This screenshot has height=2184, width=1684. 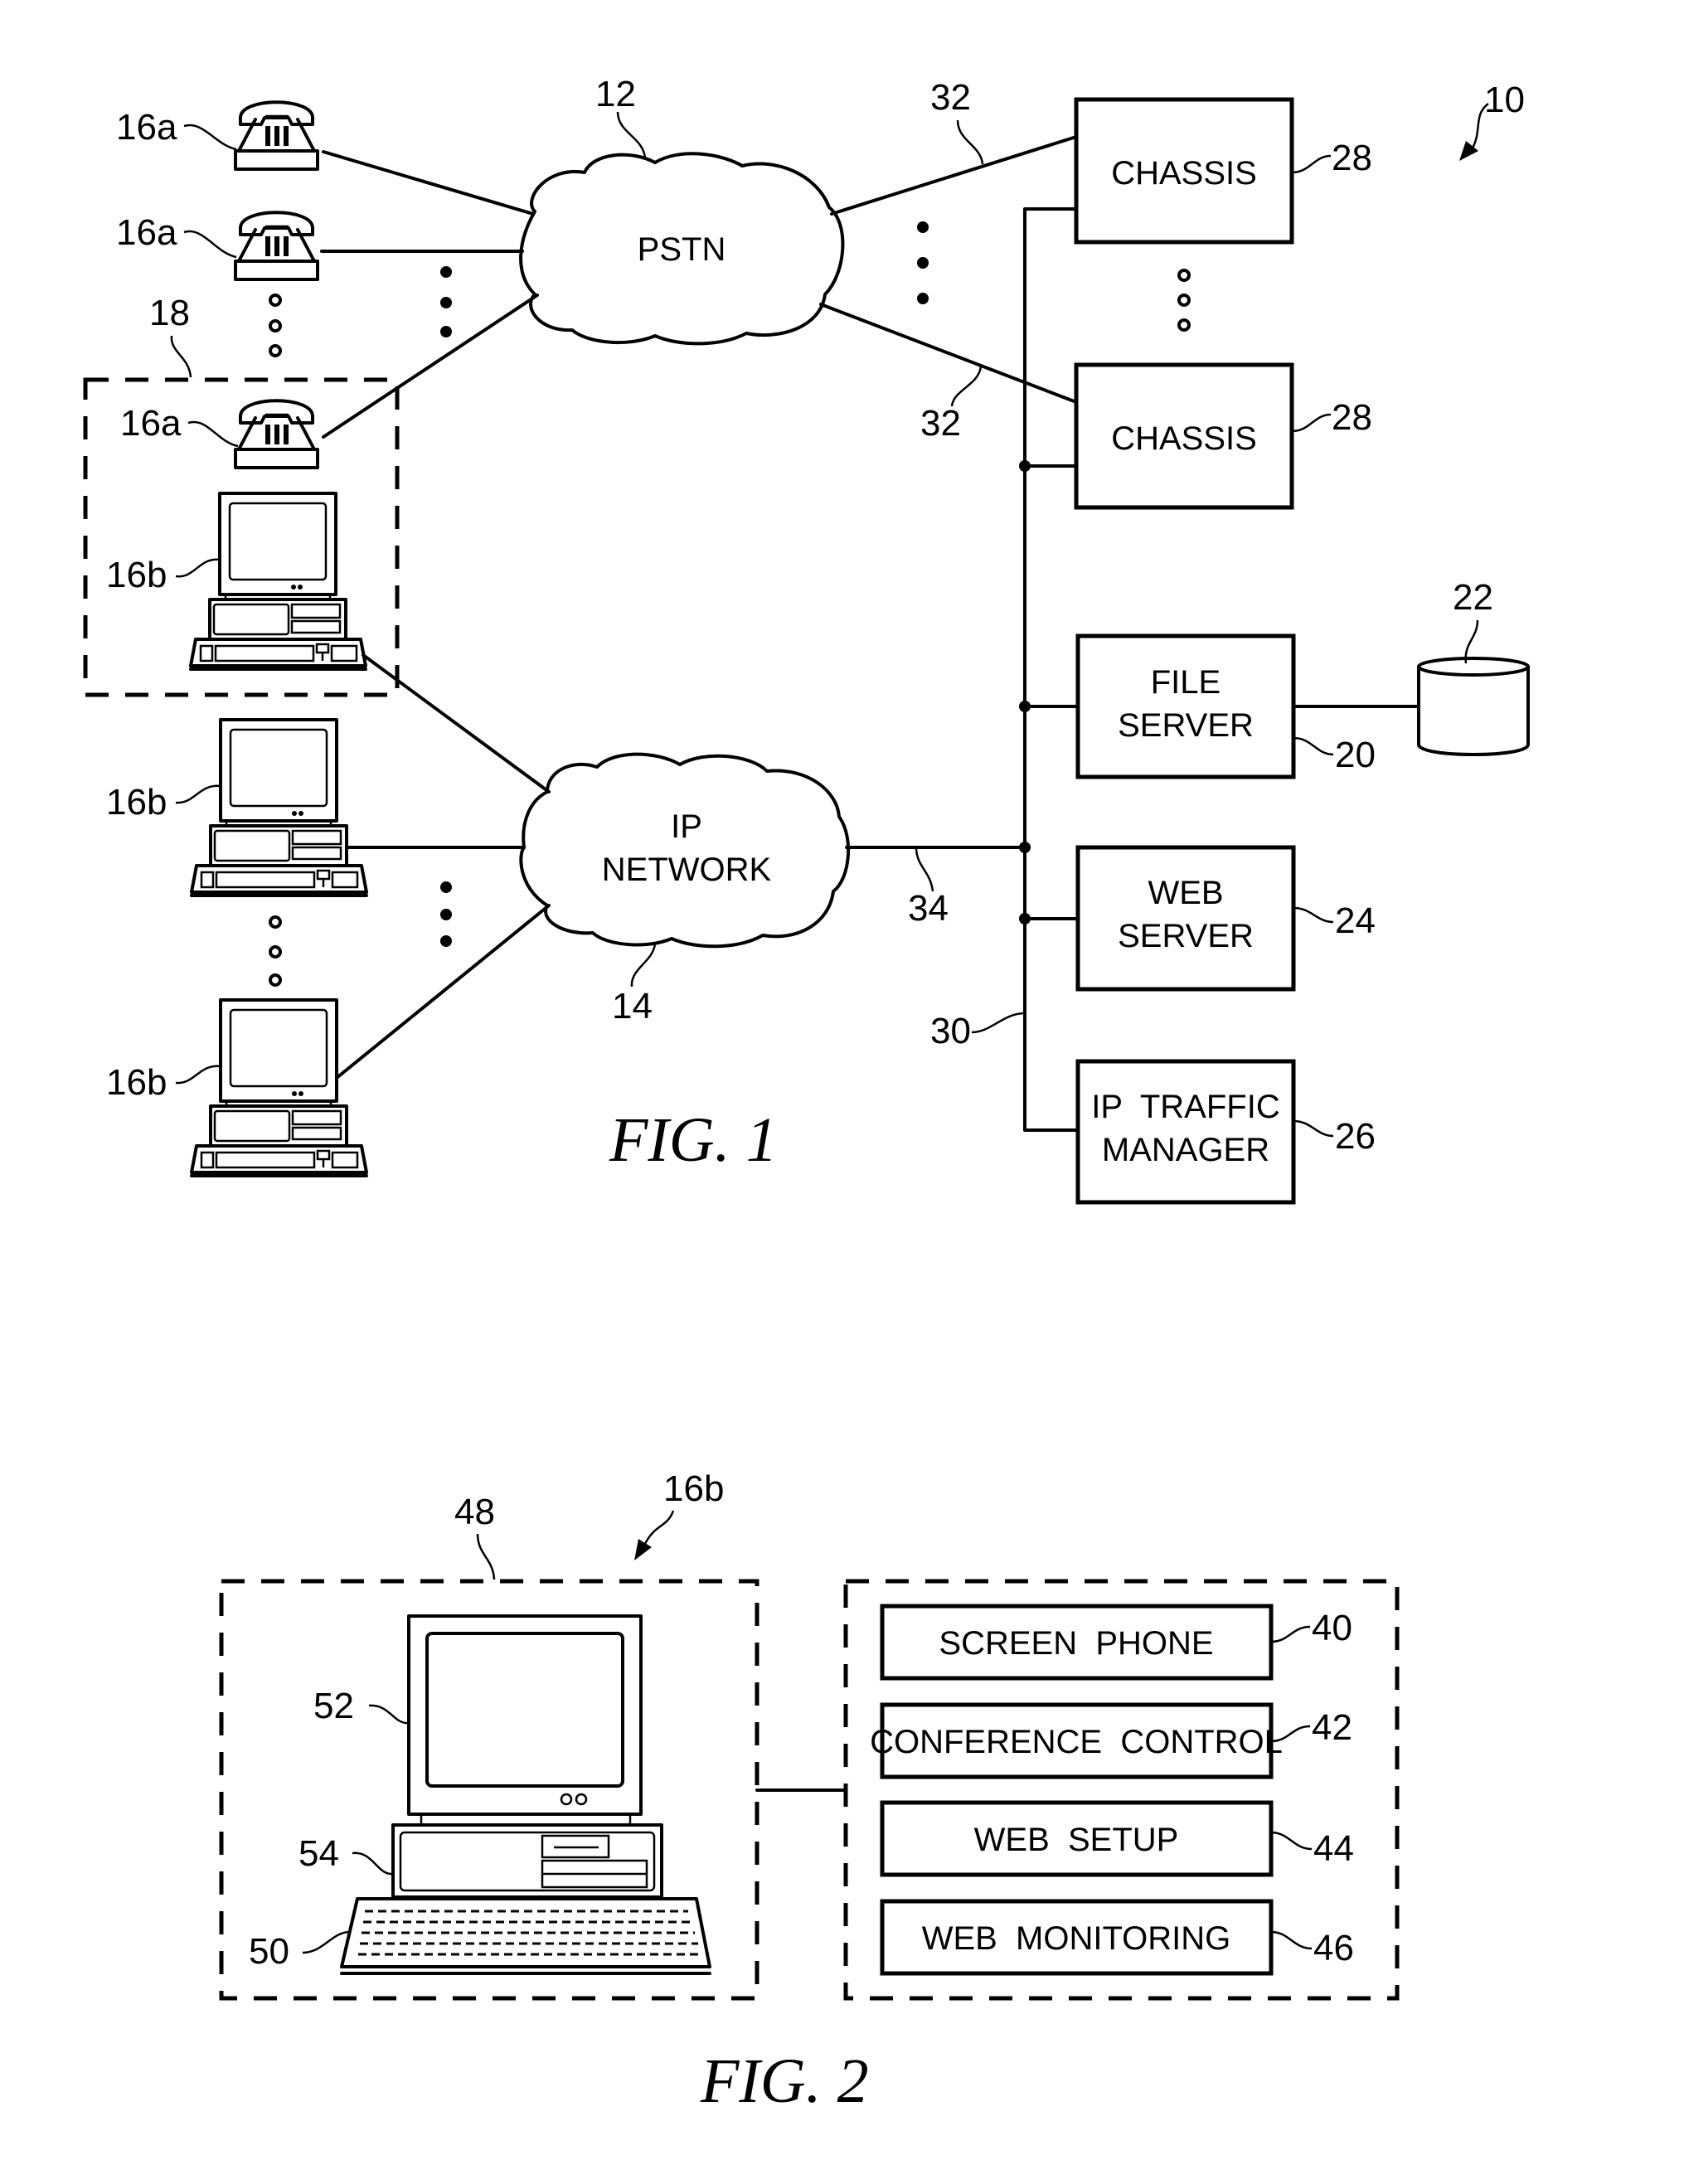 I want to click on chassis-bottom-leader, so click(x=1311, y=423).